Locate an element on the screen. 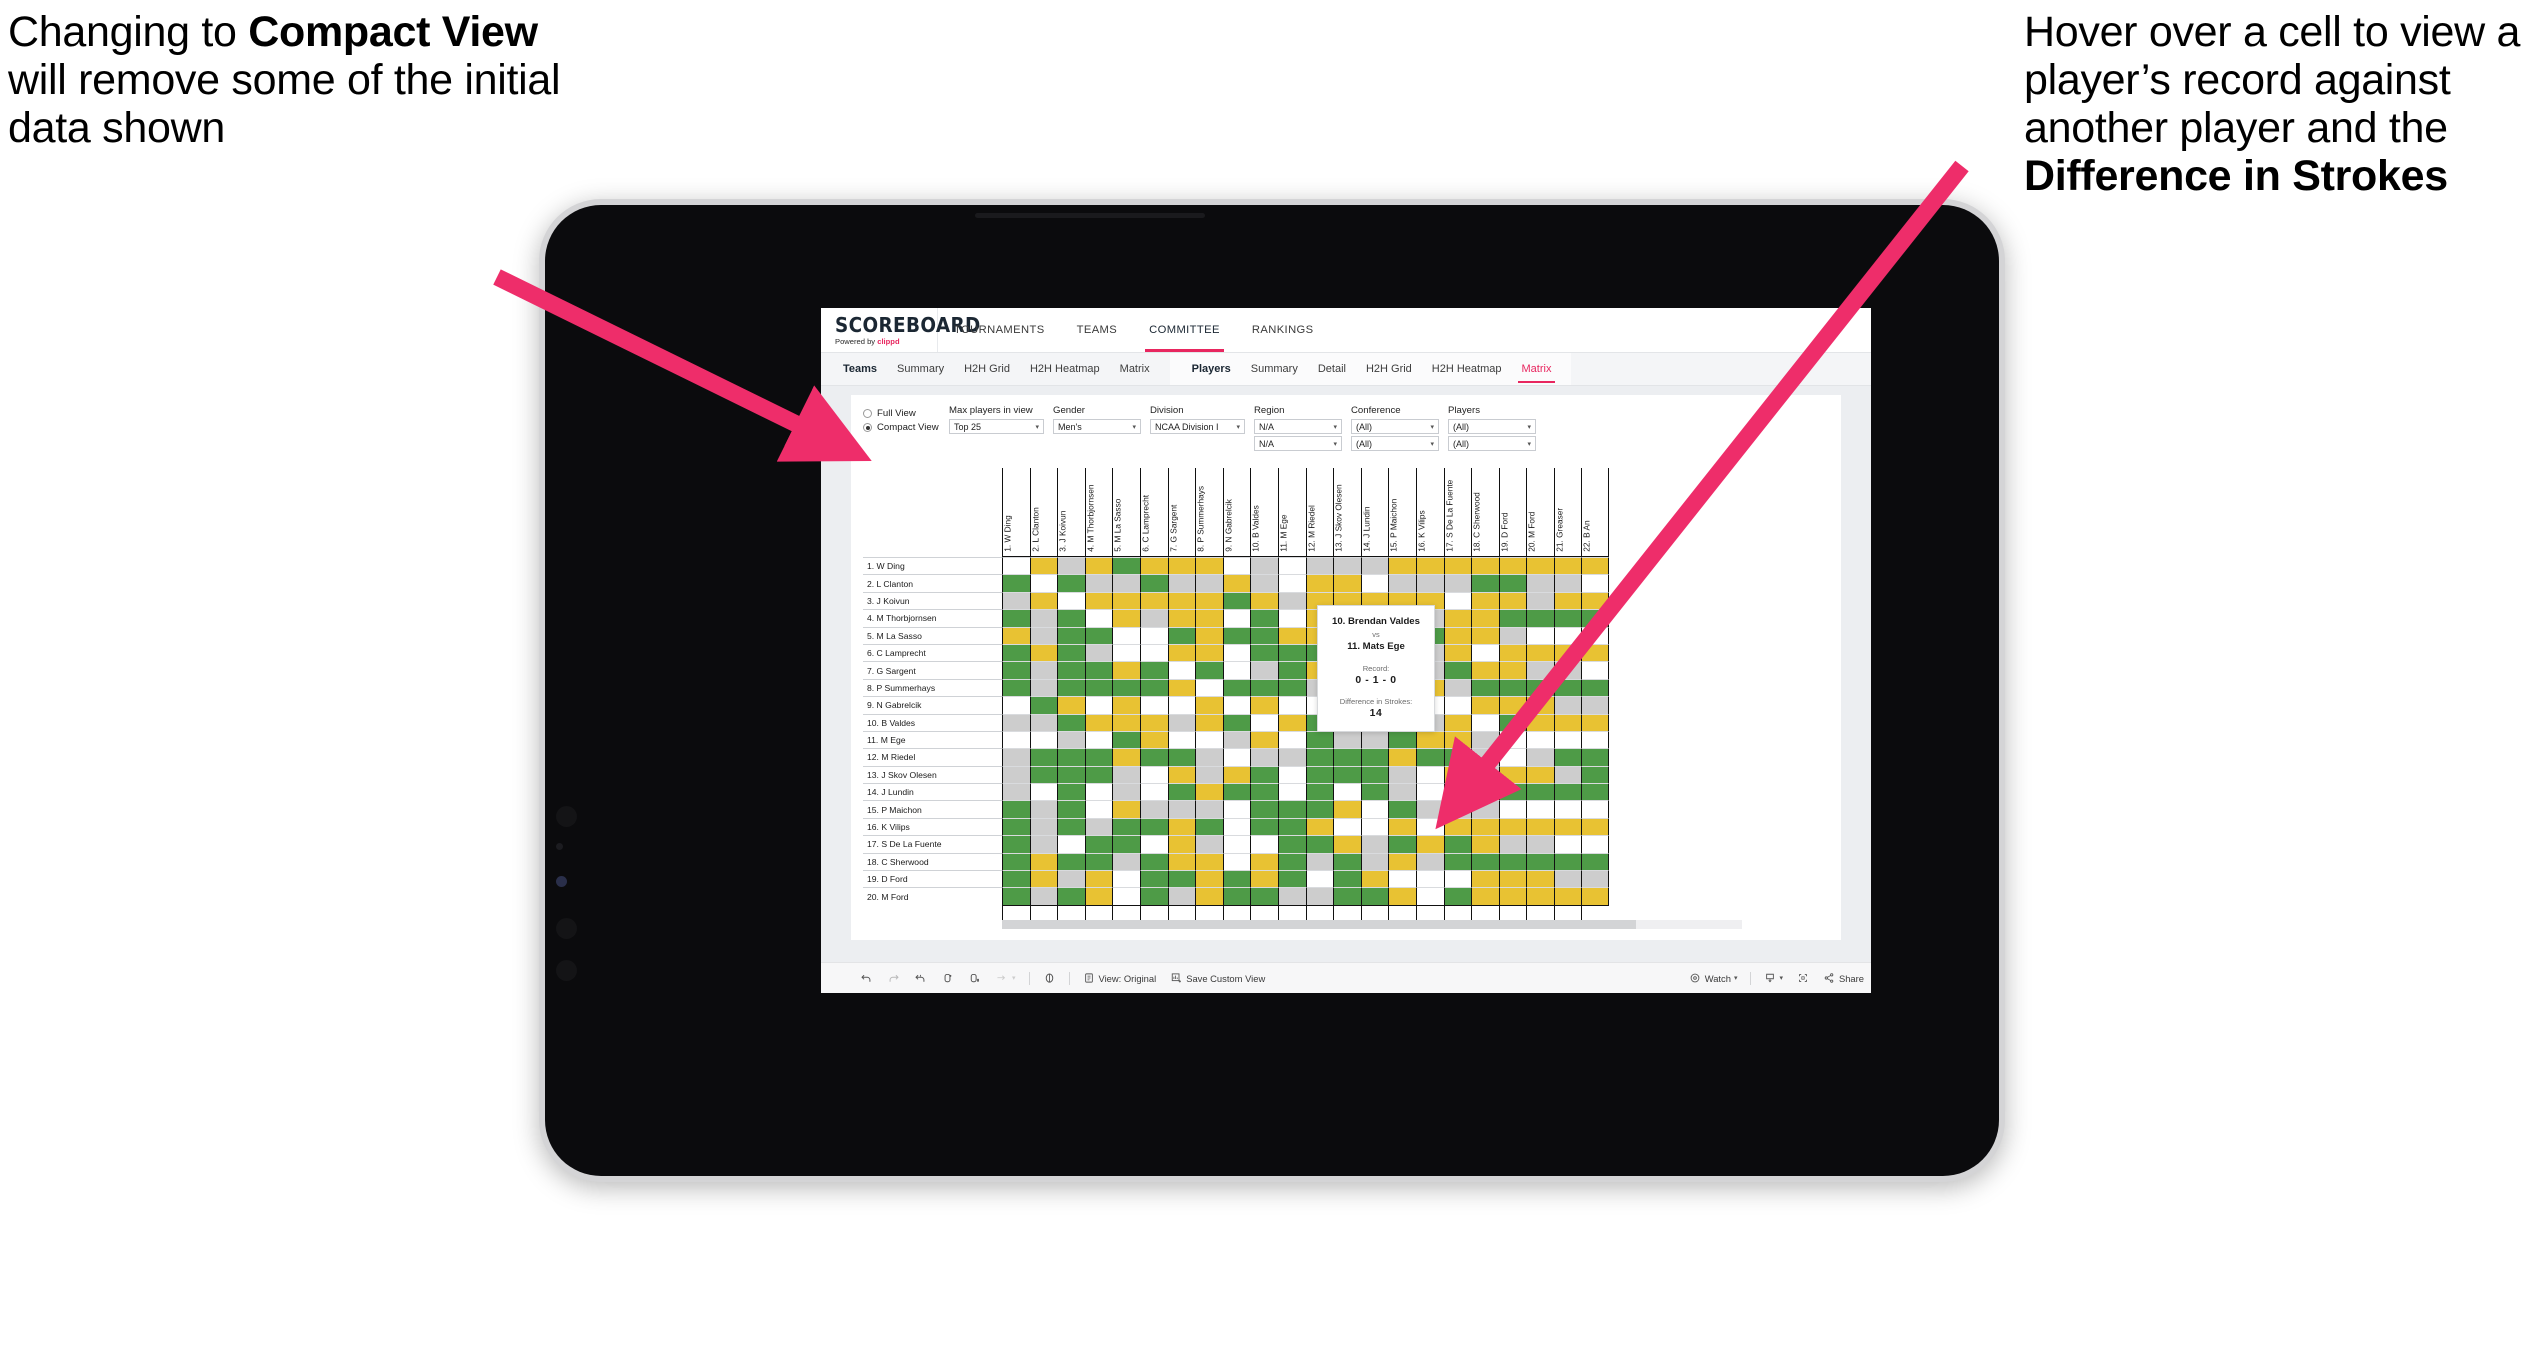  matrix-row-label: 9. N Gabrelcik is located at coordinates (932, 705).